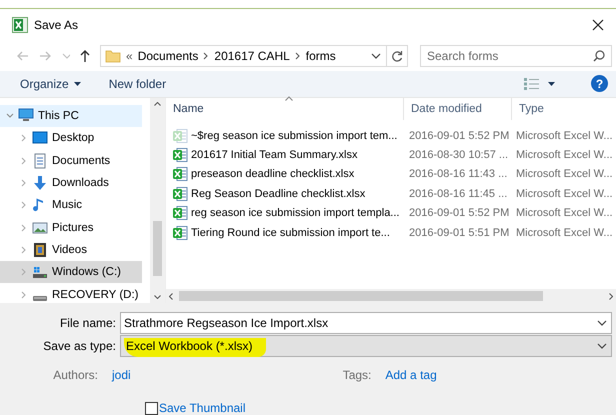  Describe the element at coordinates (121, 375) in the screenshot. I see `authors-link: jodi` at that location.